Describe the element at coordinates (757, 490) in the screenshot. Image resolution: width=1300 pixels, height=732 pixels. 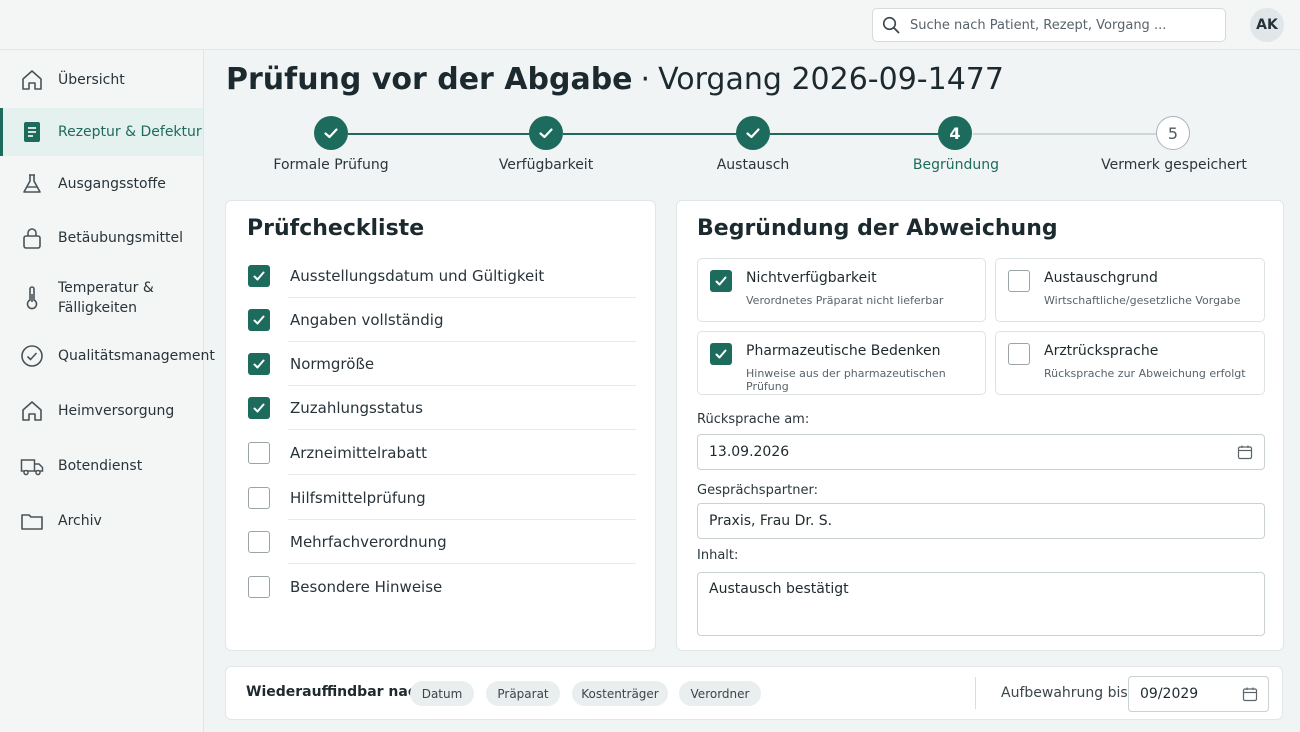
I see `partner-label: Gesprächspartner:` at that location.